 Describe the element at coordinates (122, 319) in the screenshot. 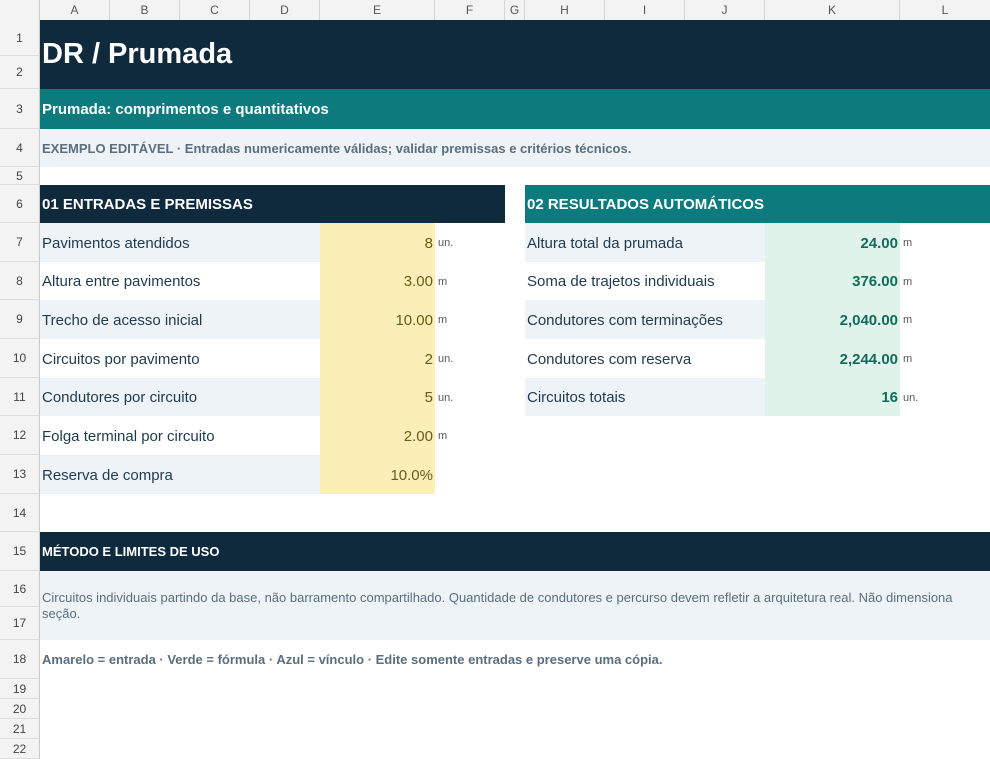

I see `input-label-trecho-acesso: Trecho de acesso inicial` at that location.